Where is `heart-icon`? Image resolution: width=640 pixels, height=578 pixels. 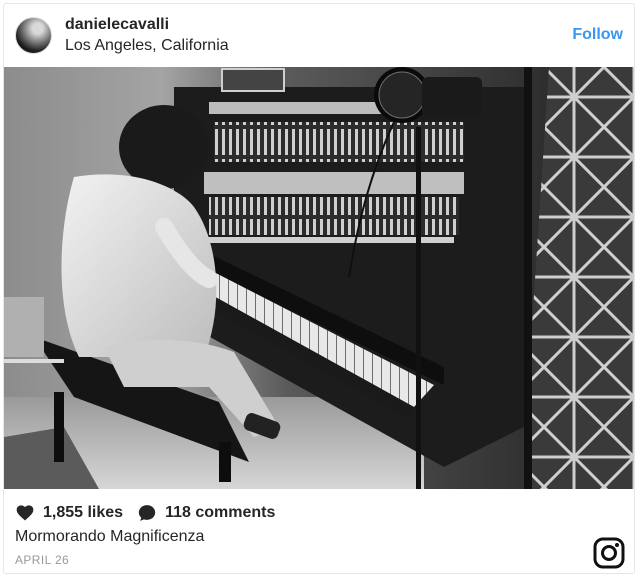 heart-icon is located at coordinates (25, 513).